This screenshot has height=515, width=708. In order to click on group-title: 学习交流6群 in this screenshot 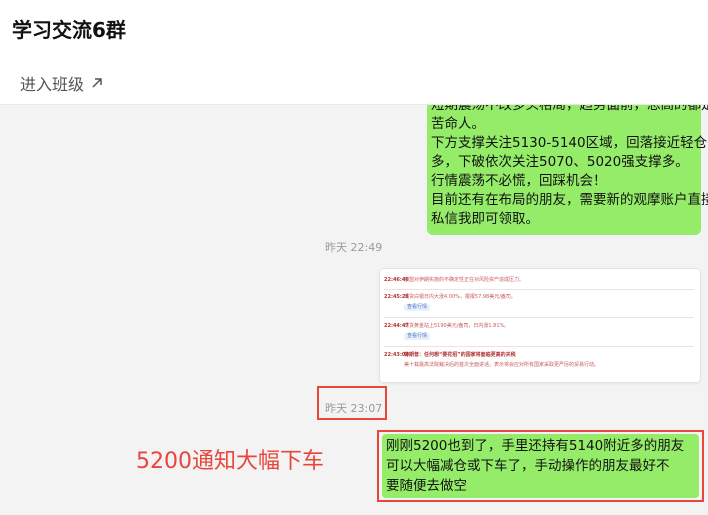, I will do `click(69, 30)`.